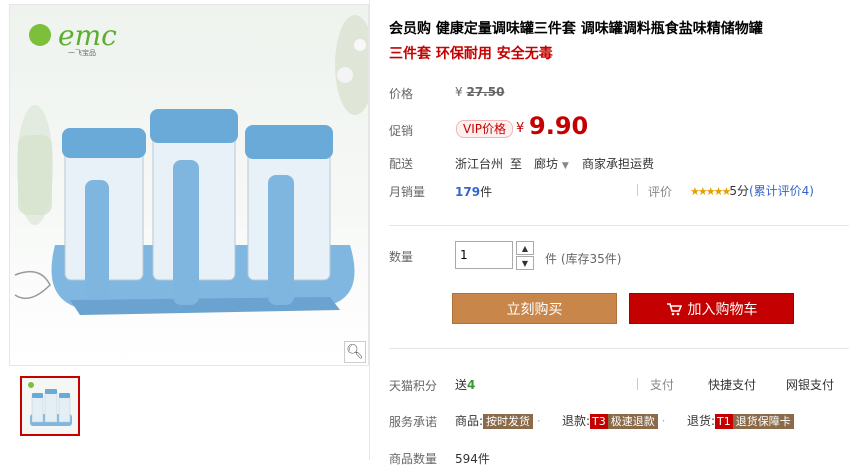 This screenshot has width=849, height=467. Describe the element at coordinates (520, 128) in the screenshot. I see `promo-currency: ¥` at that location.